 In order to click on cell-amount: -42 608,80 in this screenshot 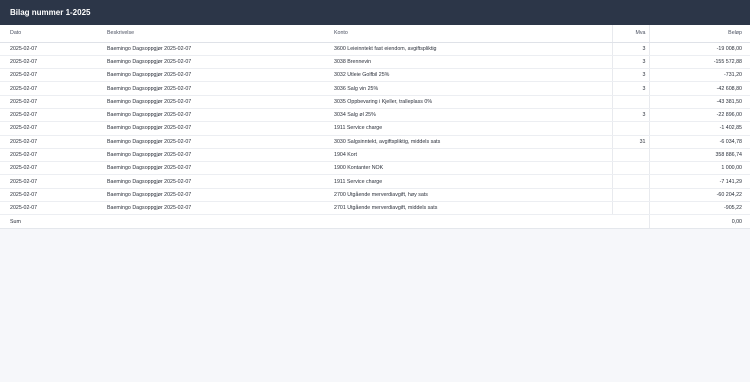, I will do `click(699, 88)`.